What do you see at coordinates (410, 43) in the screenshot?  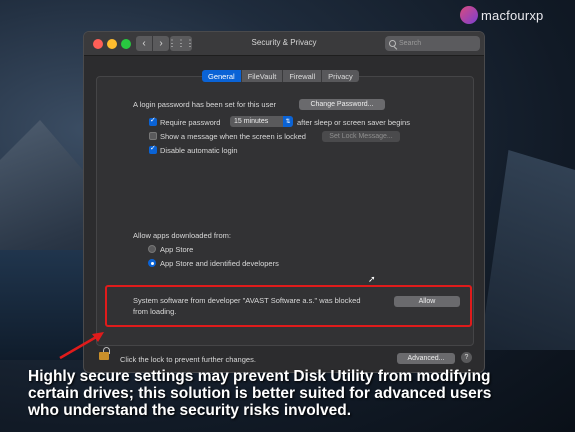 I see `search-placeholder: Search` at bounding box center [410, 43].